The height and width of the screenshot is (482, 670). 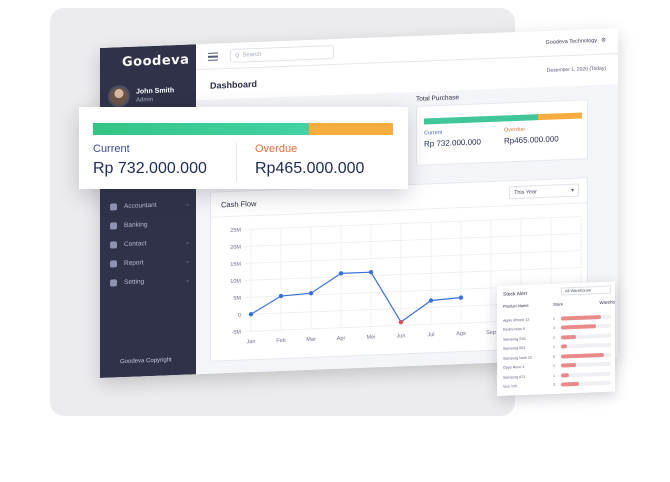 What do you see at coordinates (113, 264) in the screenshot?
I see `report-icon` at bounding box center [113, 264].